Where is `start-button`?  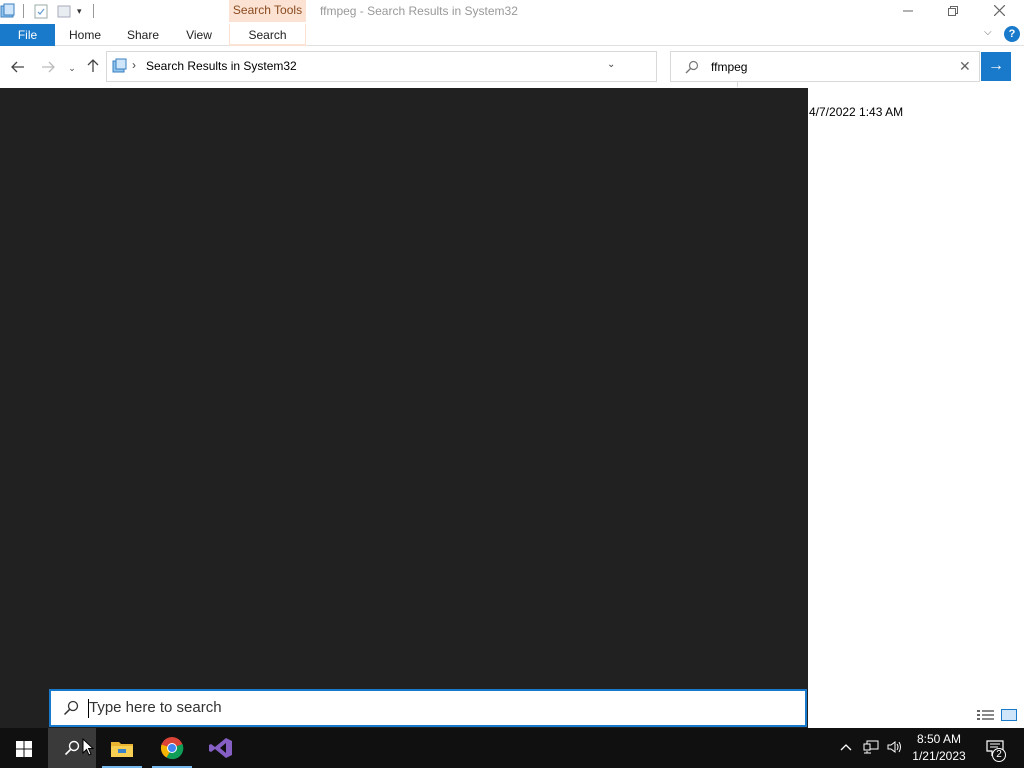 start-button is located at coordinates (24, 748).